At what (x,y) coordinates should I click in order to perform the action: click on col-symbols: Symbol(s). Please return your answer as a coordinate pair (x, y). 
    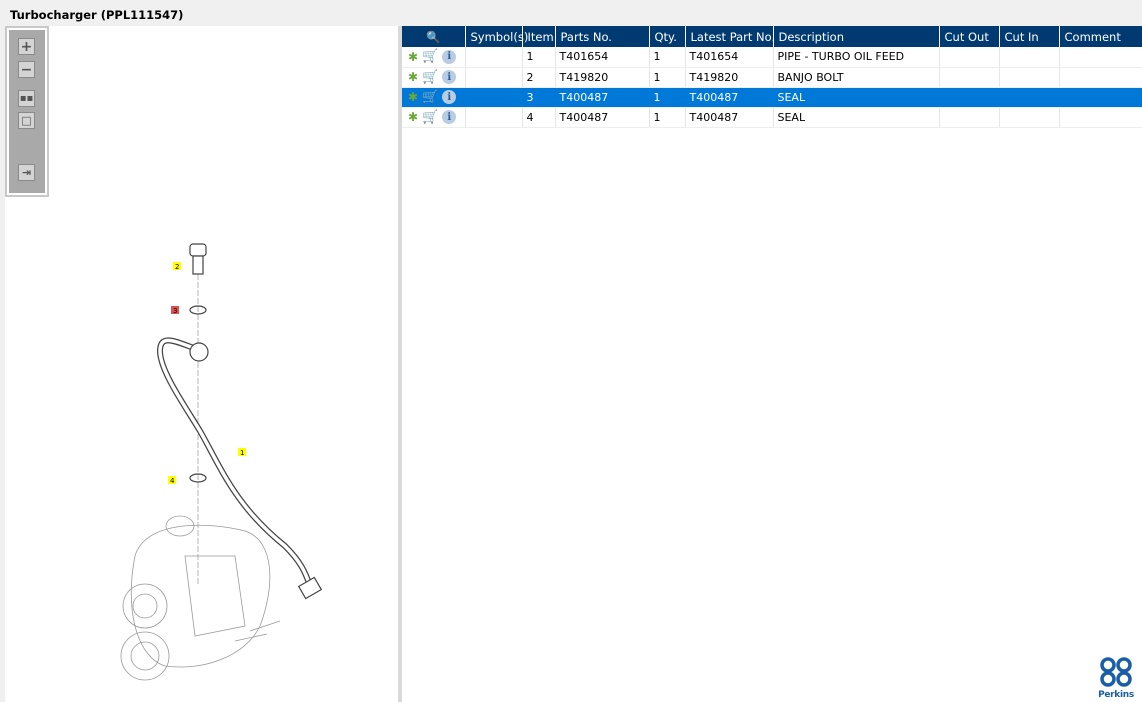
    Looking at the image, I should click on (496, 36).